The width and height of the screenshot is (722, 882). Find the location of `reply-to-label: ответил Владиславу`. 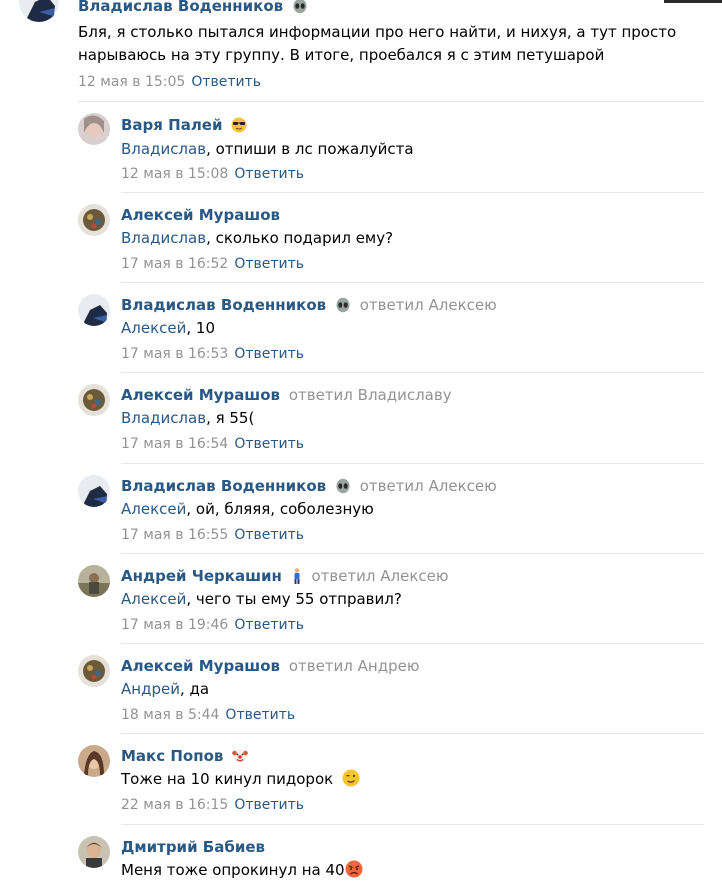

reply-to-label: ответил Владиславу is located at coordinates (370, 395).